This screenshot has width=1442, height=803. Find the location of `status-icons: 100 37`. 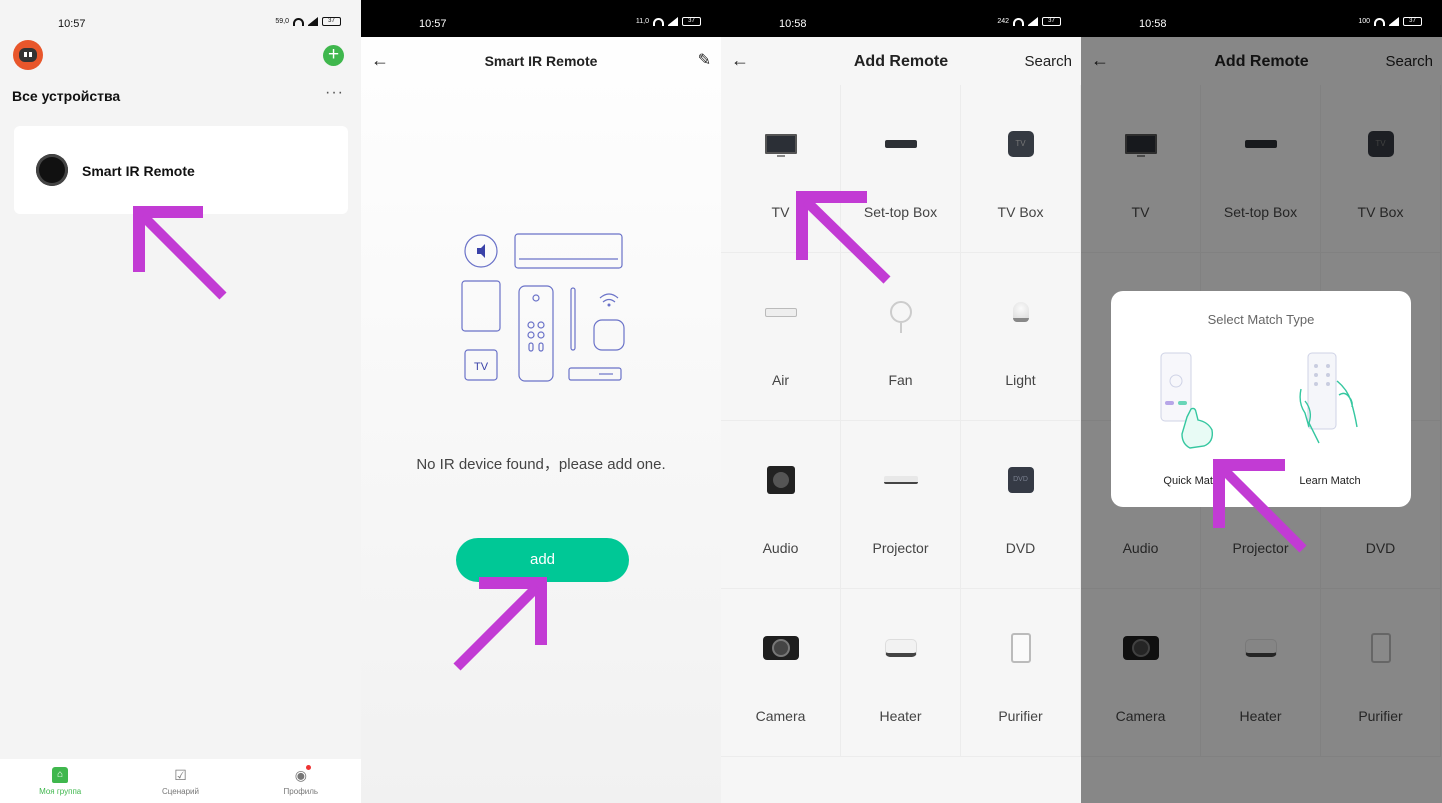

status-icons: 100 37 is located at coordinates (1390, 21).